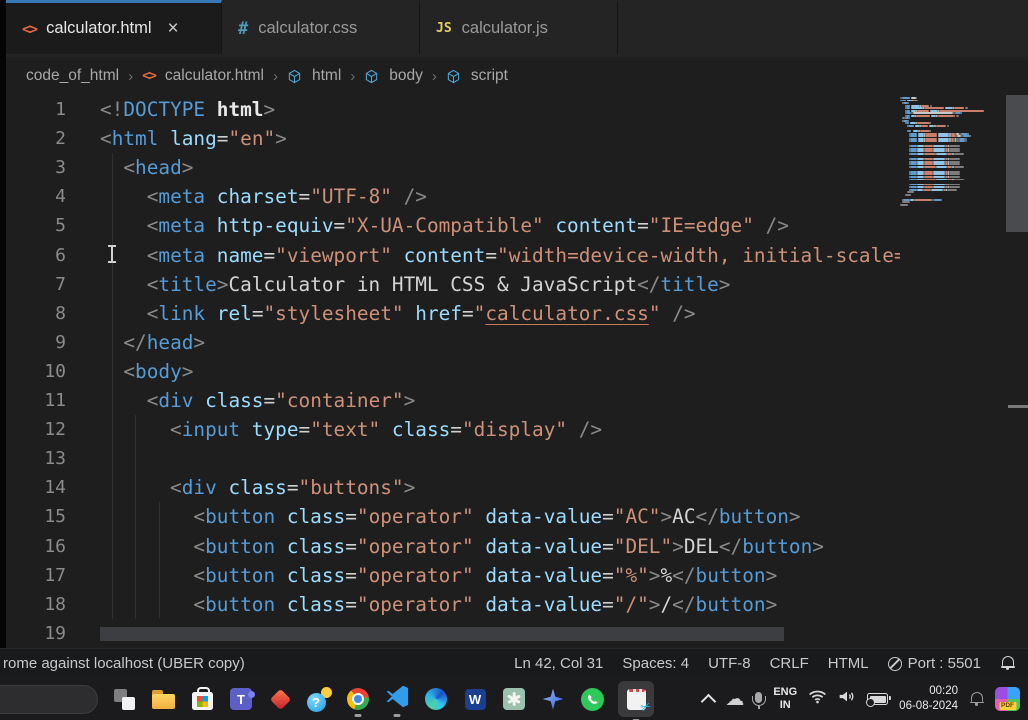  What do you see at coordinates (453, 167) in the screenshot?
I see `code-line: 3 <head>` at bounding box center [453, 167].